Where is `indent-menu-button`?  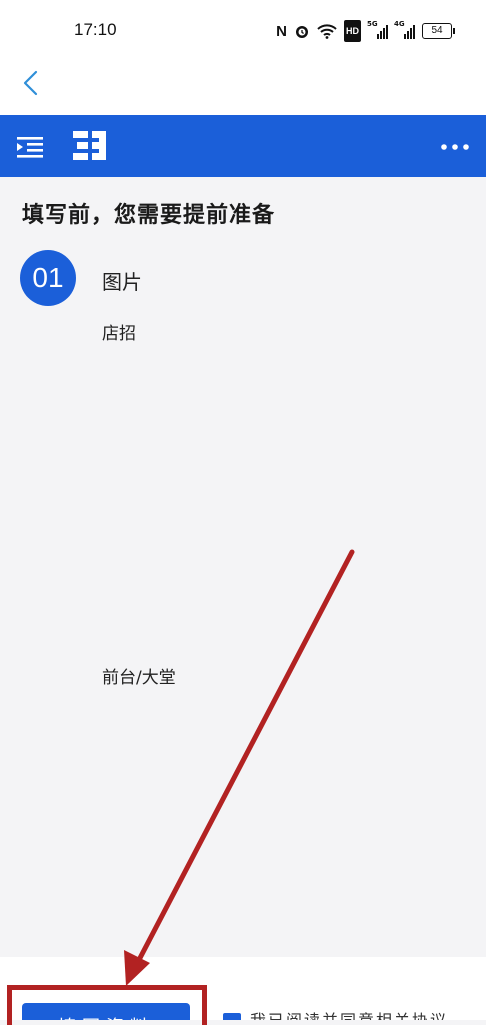
indent-menu-button is located at coordinates (31, 147).